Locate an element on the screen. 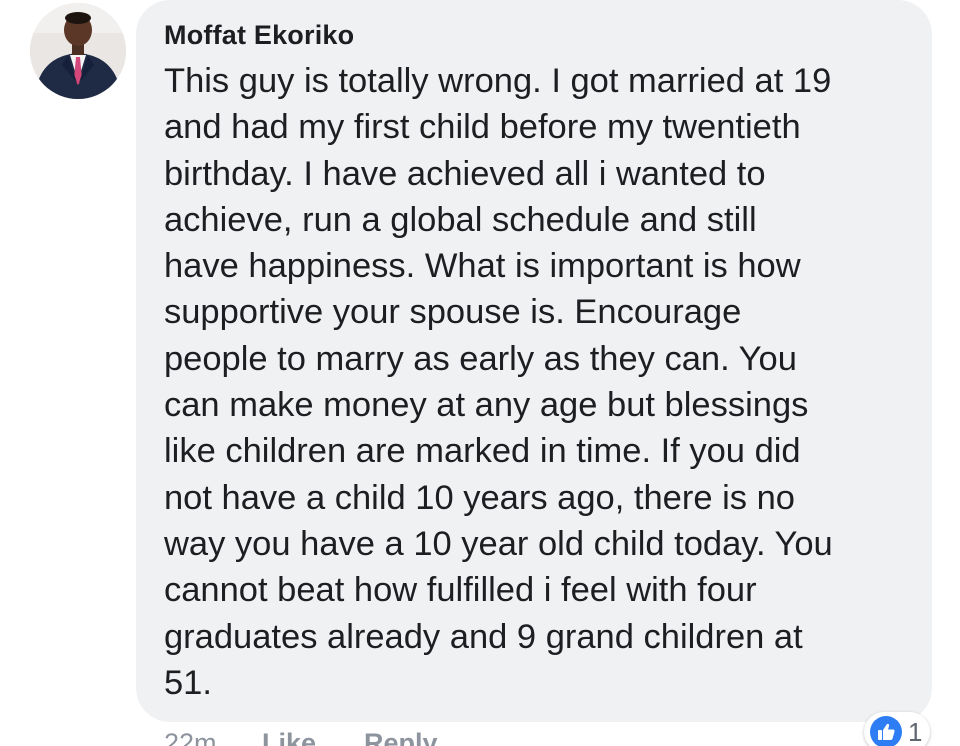  avatar-photo is located at coordinates (78, 51).